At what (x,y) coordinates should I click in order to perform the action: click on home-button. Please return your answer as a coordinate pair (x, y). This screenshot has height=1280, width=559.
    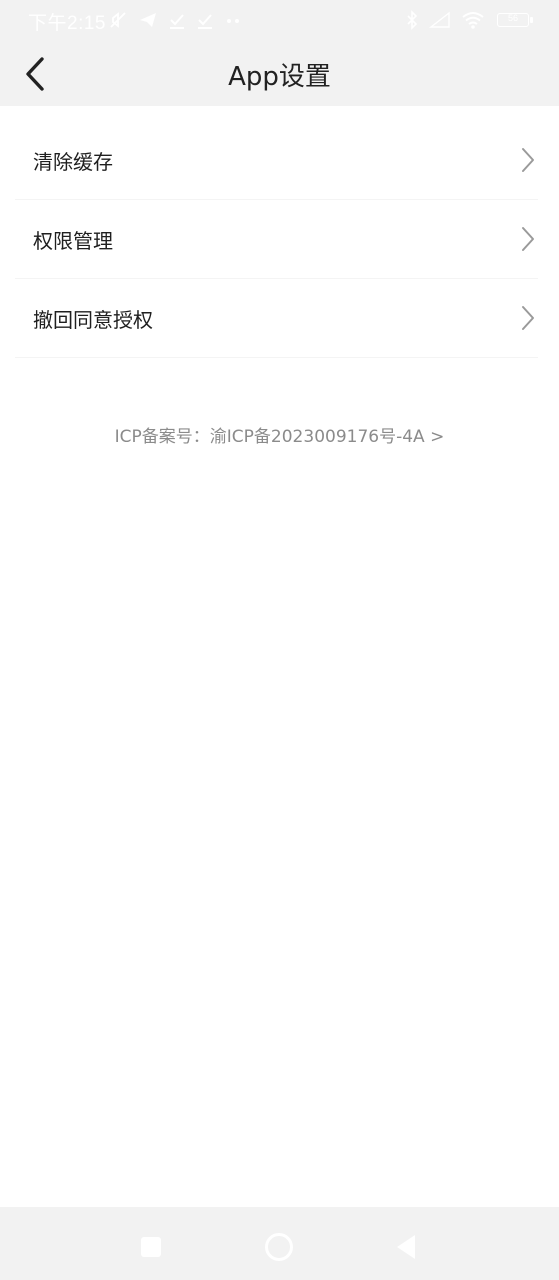
    Looking at the image, I should click on (279, 1247).